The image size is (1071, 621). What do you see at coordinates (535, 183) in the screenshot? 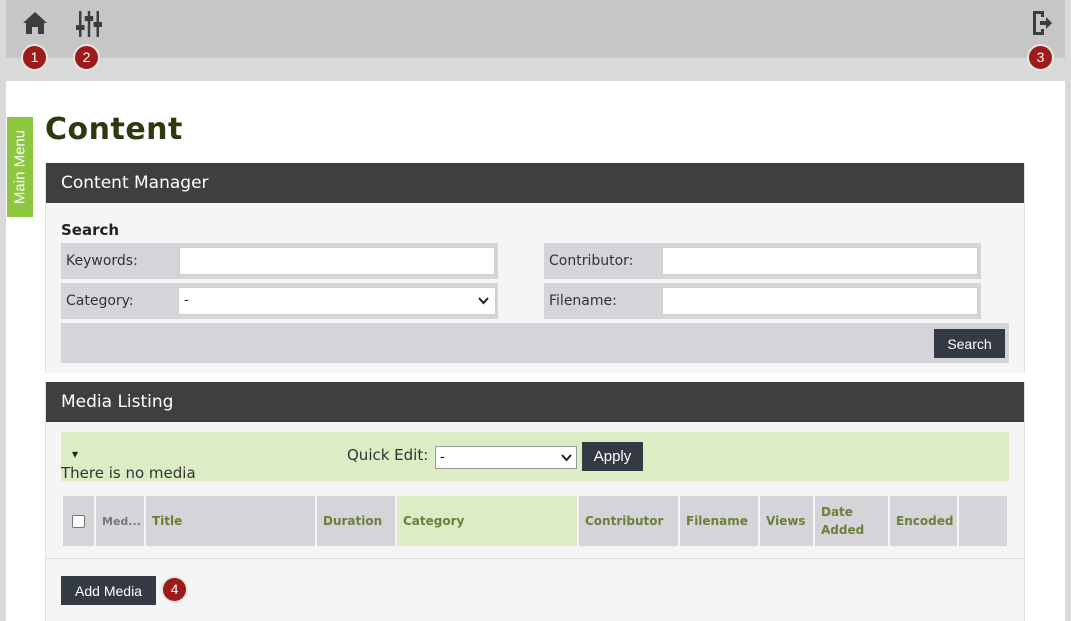
I see `content-manager-header: Content Manager` at bounding box center [535, 183].